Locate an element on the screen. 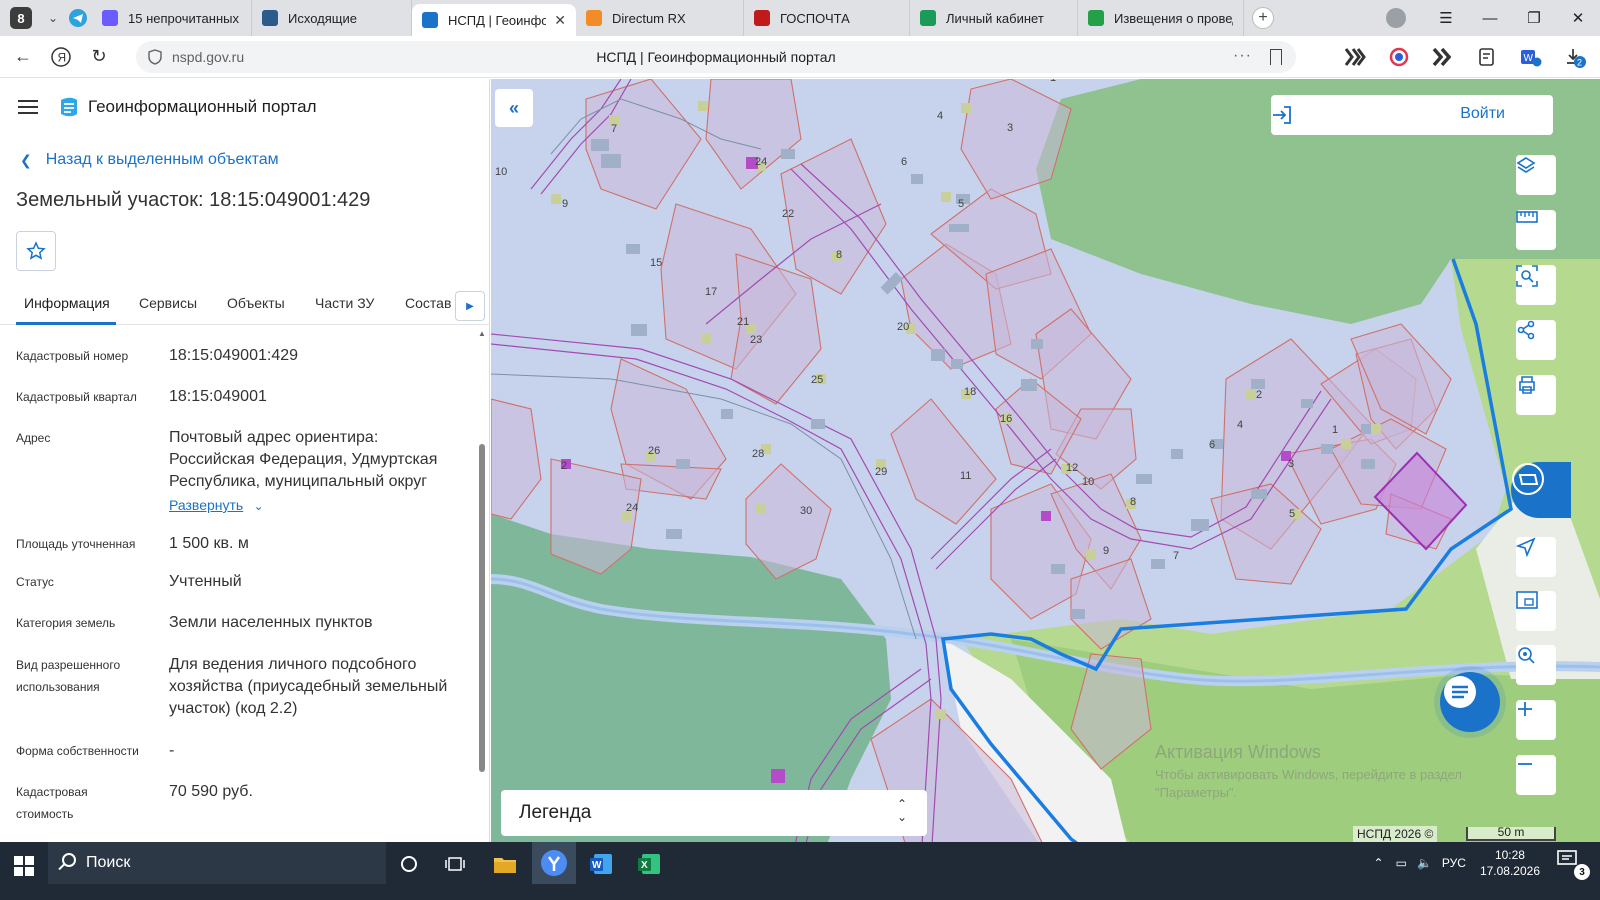 The width and height of the screenshot is (1600, 900). area-search-icon is located at coordinates (1527, 276).